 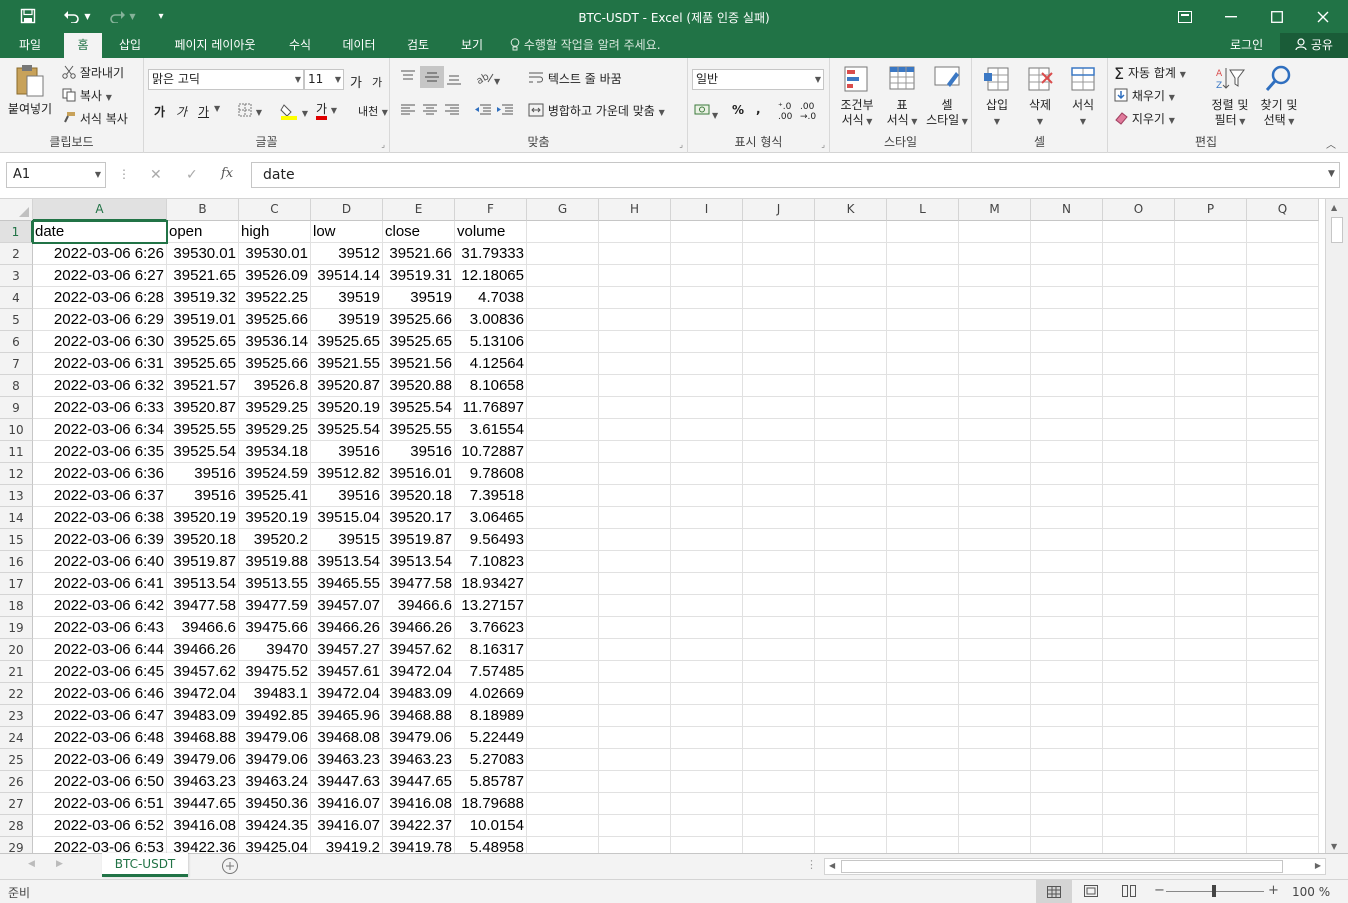 What do you see at coordinates (100, 540) in the screenshot?
I see `data-cell: 2022-03-06 6:39` at bounding box center [100, 540].